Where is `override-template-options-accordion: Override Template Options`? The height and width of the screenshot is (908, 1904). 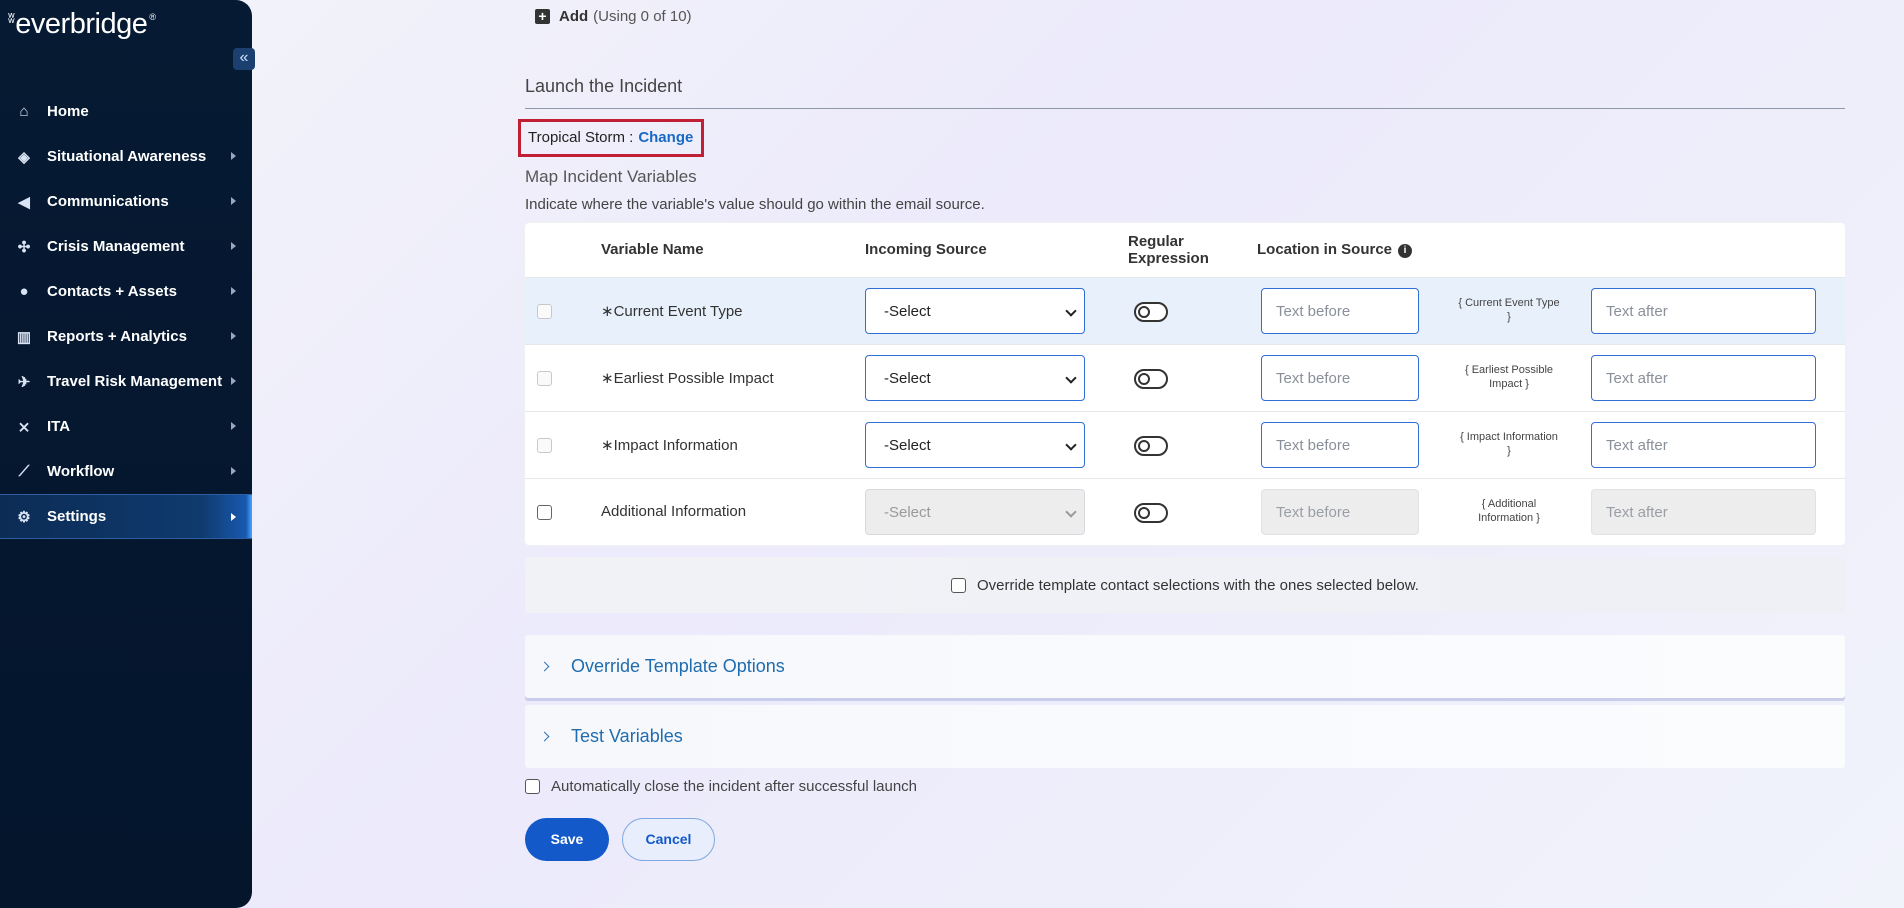
override-template-options-accordion: Override Template Options is located at coordinates (1185, 666).